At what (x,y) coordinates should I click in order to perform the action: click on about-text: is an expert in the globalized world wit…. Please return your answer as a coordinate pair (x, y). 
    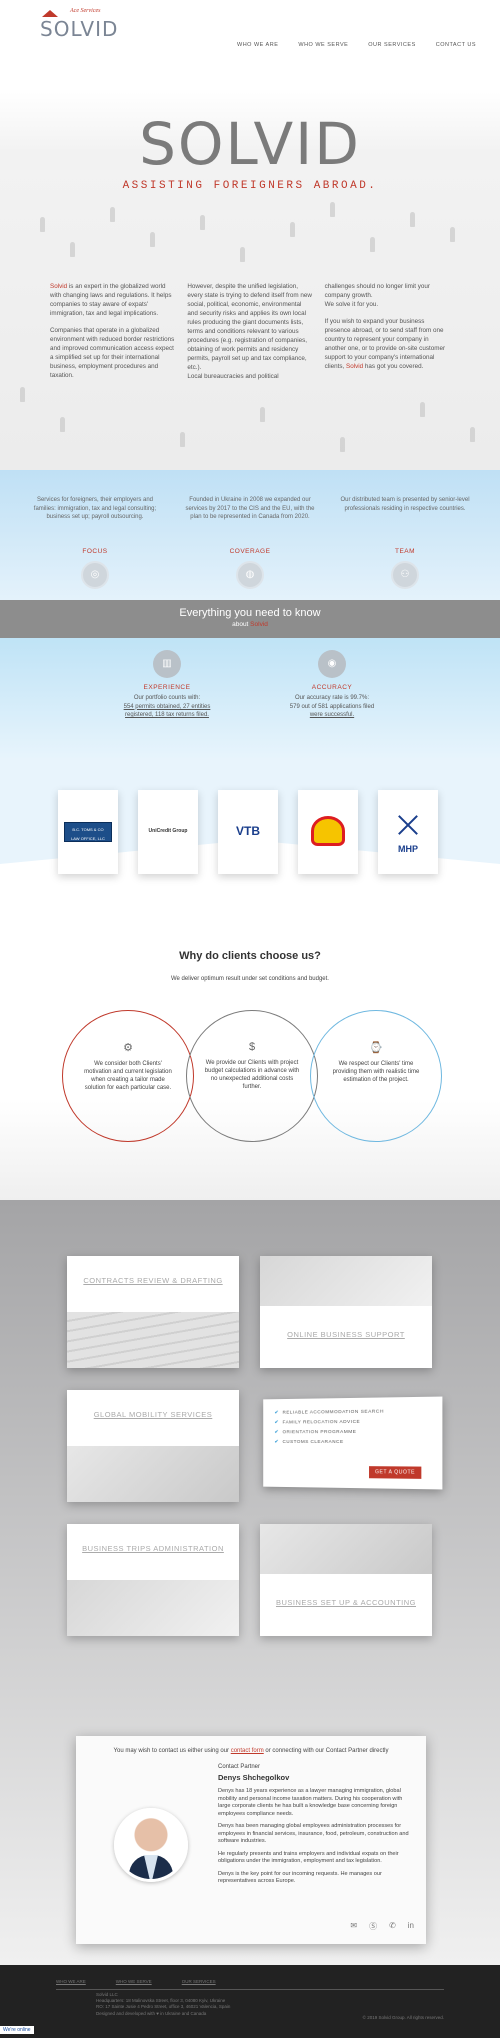
    Looking at the image, I should click on (111, 300).